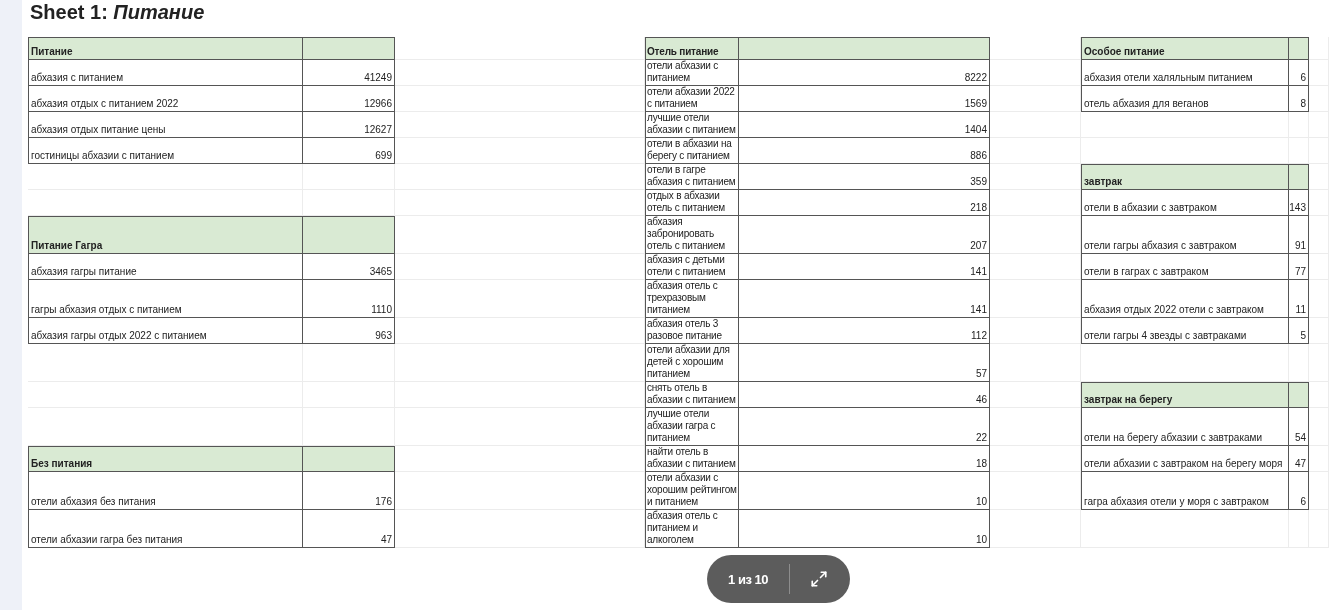 The height and width of the screenshot is (610, 1340). Describe the element at coordinates (1185, 48) in the screenshot. I see `section-header: Особое питание` at that location.